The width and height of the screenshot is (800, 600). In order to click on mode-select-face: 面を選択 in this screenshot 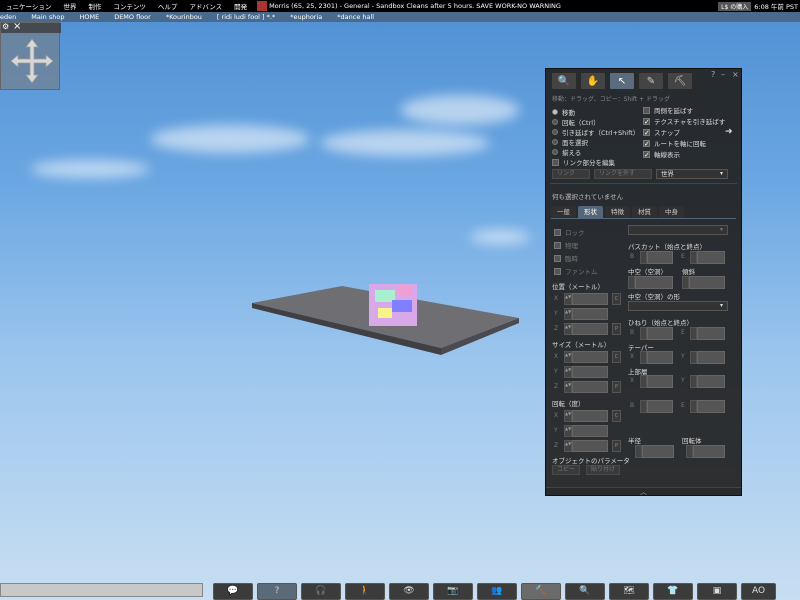, I will do `click(570, 142)`.